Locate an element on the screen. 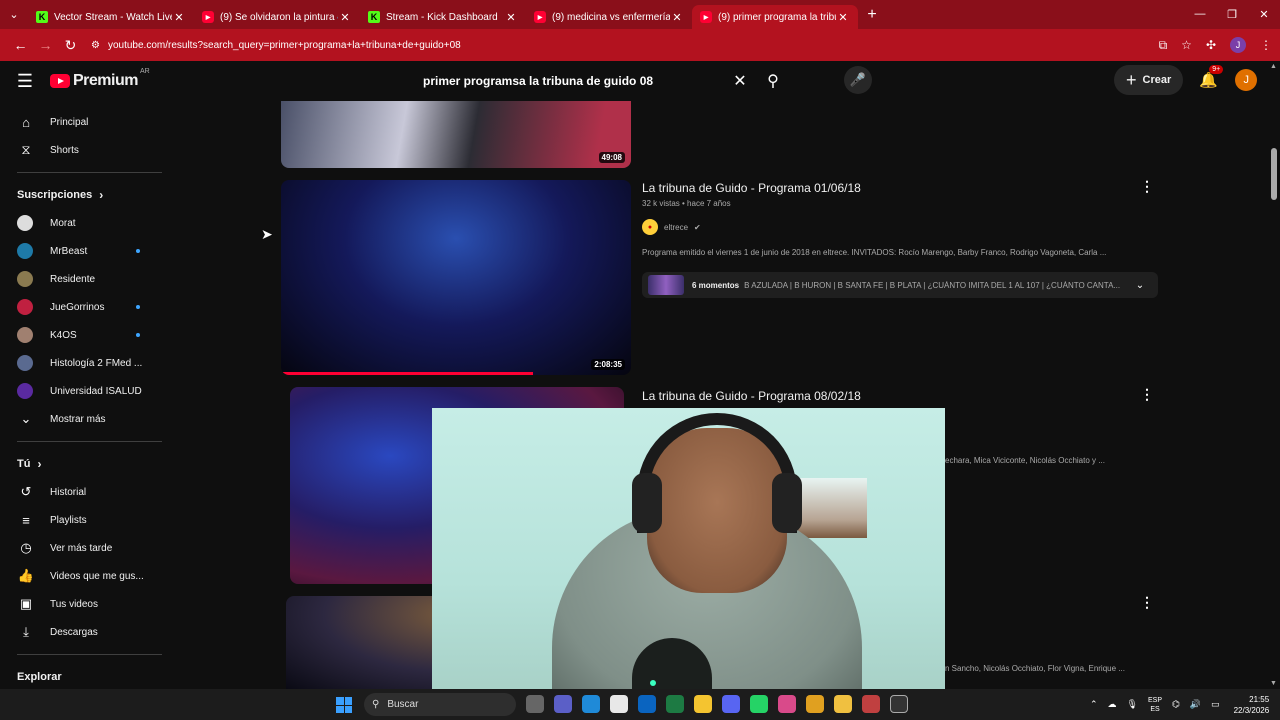 This screenshot has width=1280, height=720. sidebar-subscription: Universidad ISALUD is located at coordinates (85, 391).